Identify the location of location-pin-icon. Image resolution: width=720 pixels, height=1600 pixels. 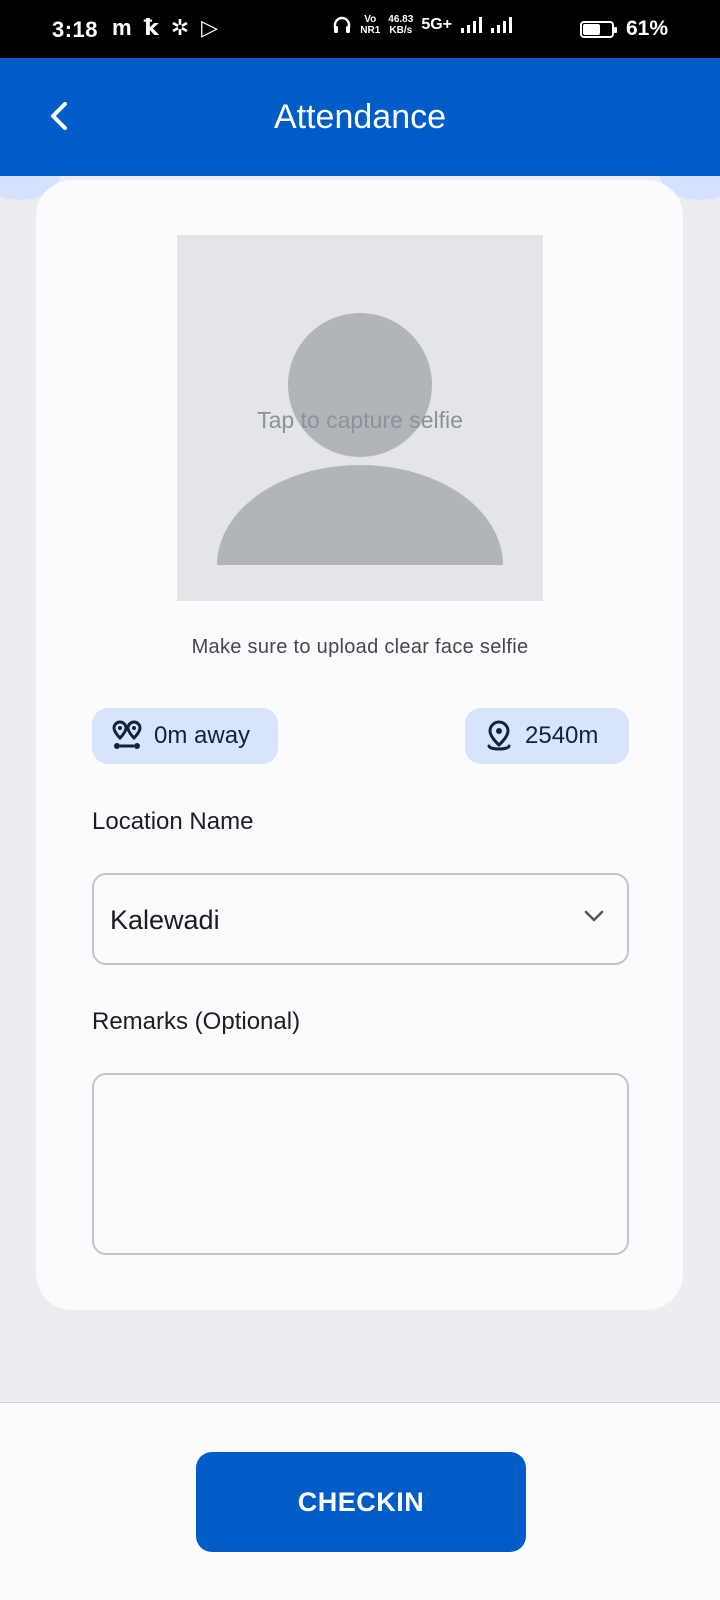
(499, 735).